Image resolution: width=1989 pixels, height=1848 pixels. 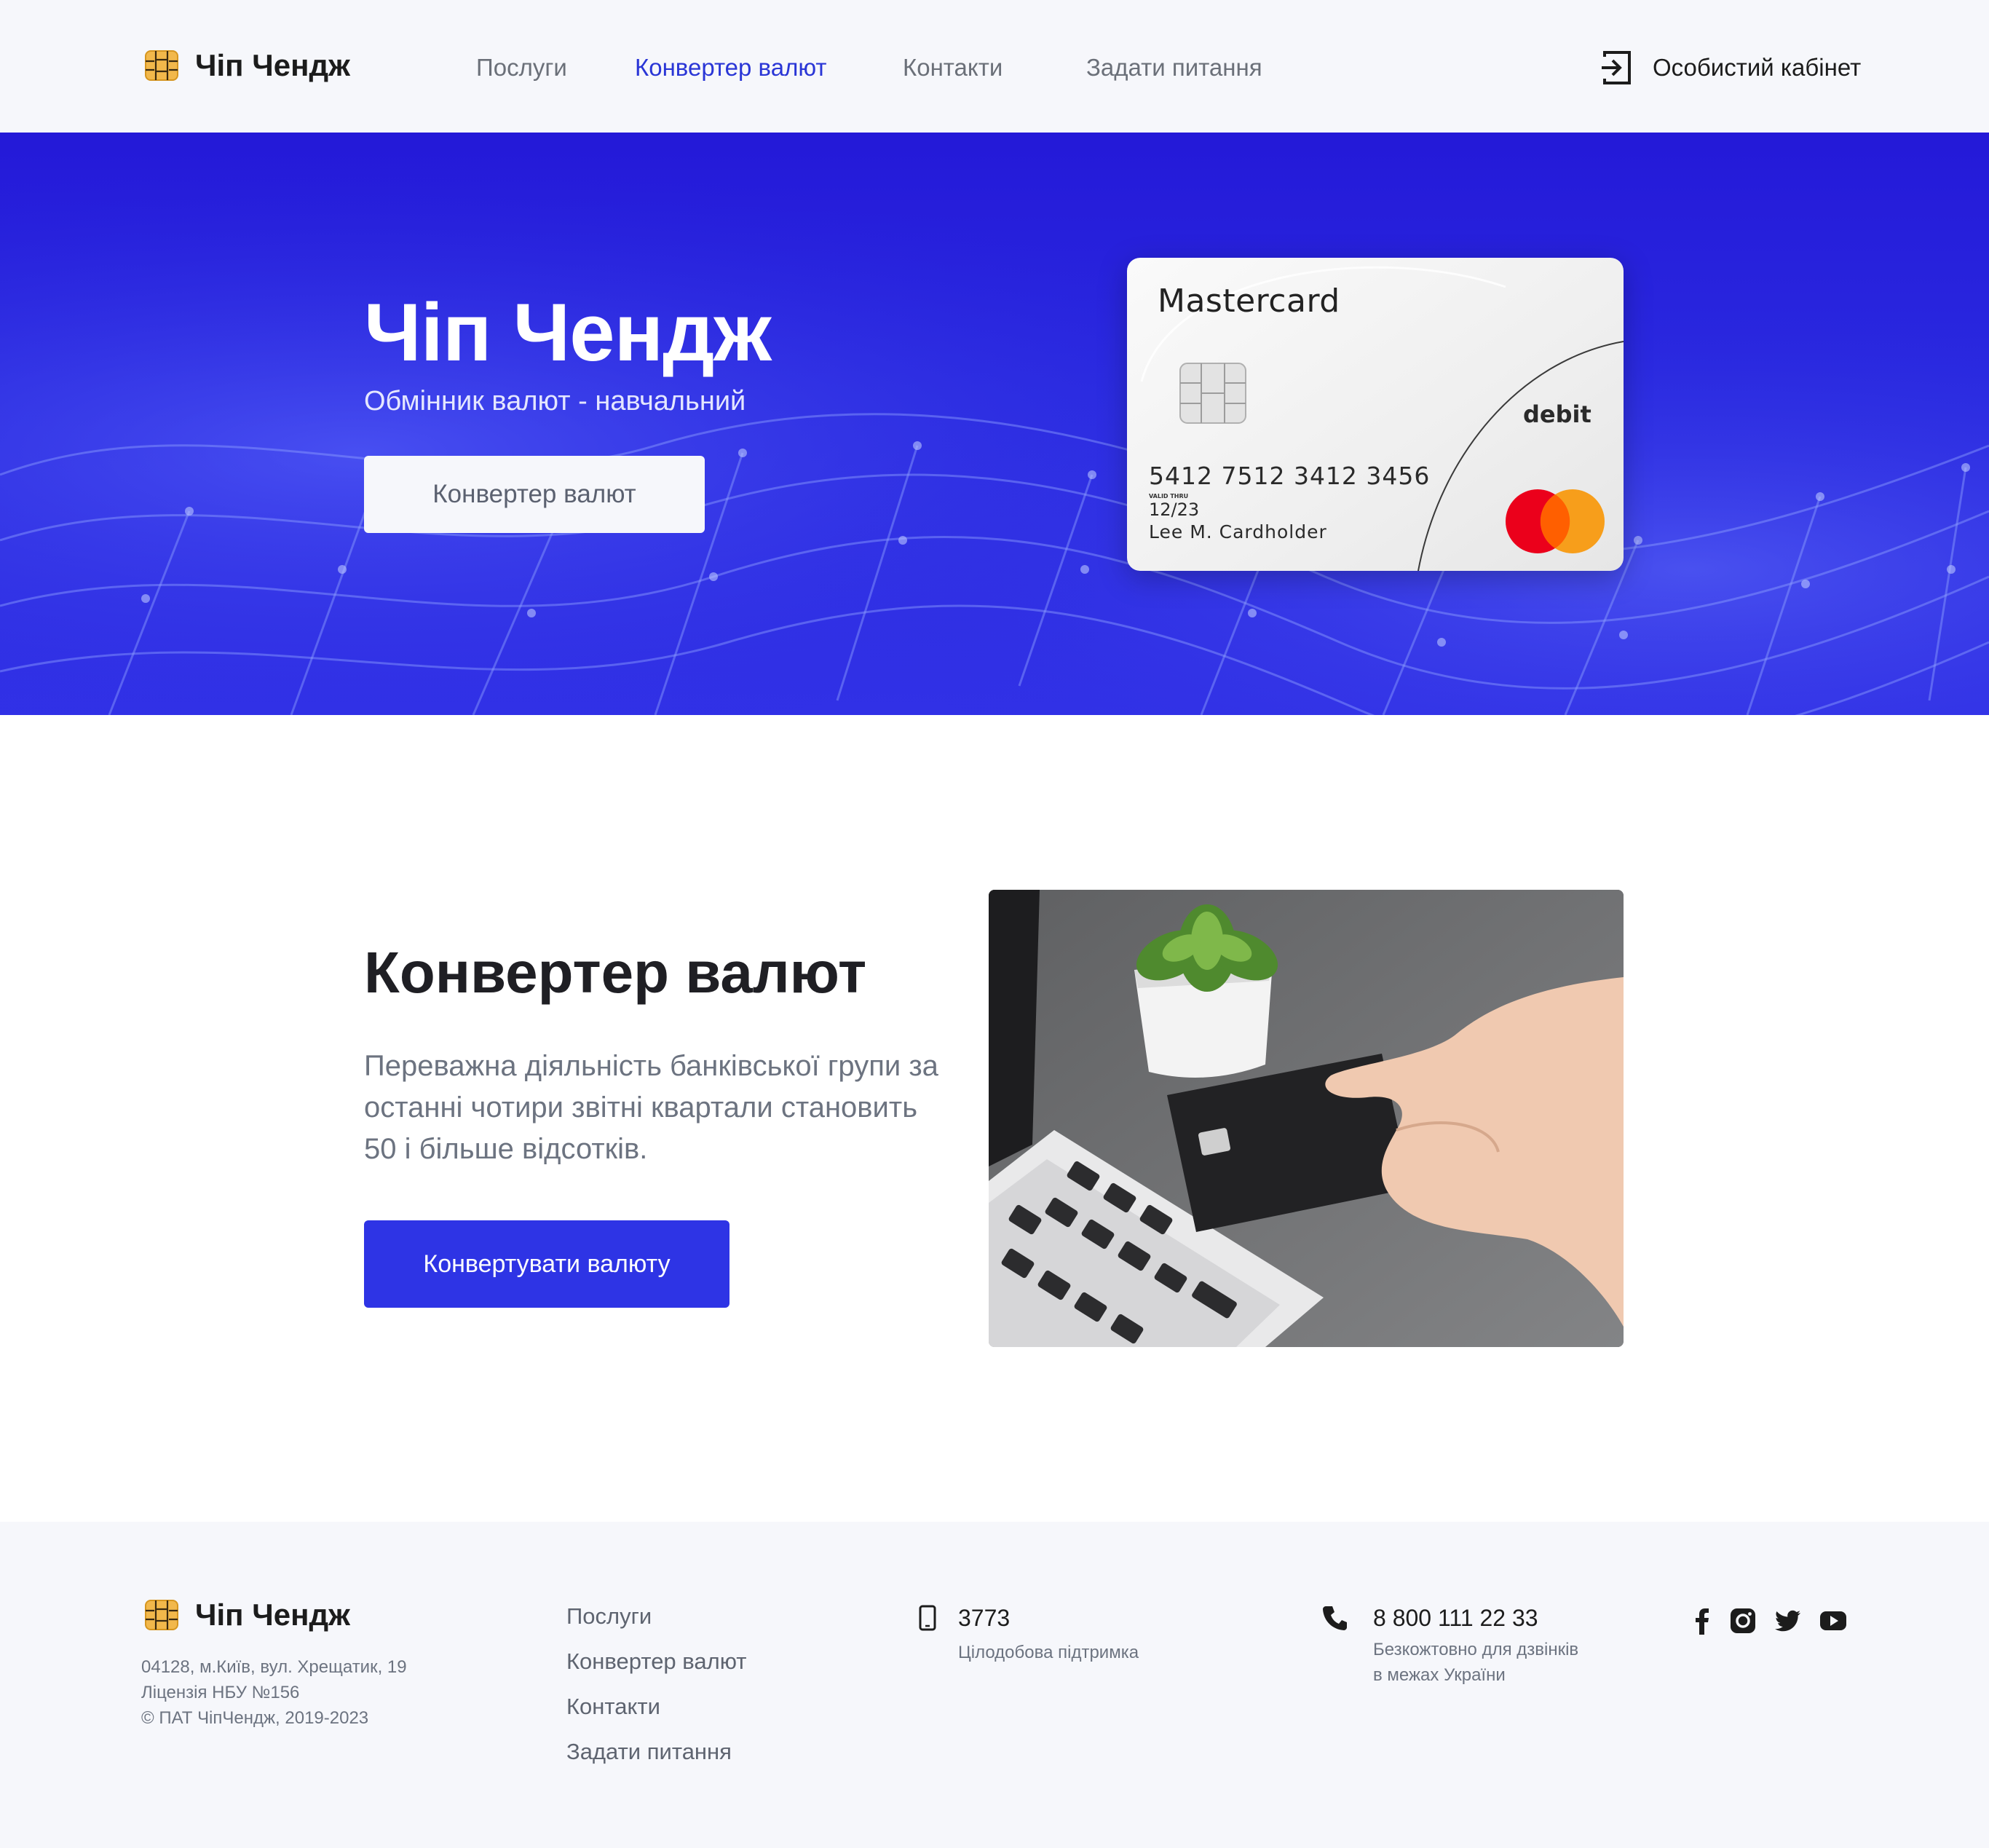 What do you see at coordinates (1555, 521) in the screenshot?
I see `mastercard-logo-icon` at bounding box center [1555, 521].